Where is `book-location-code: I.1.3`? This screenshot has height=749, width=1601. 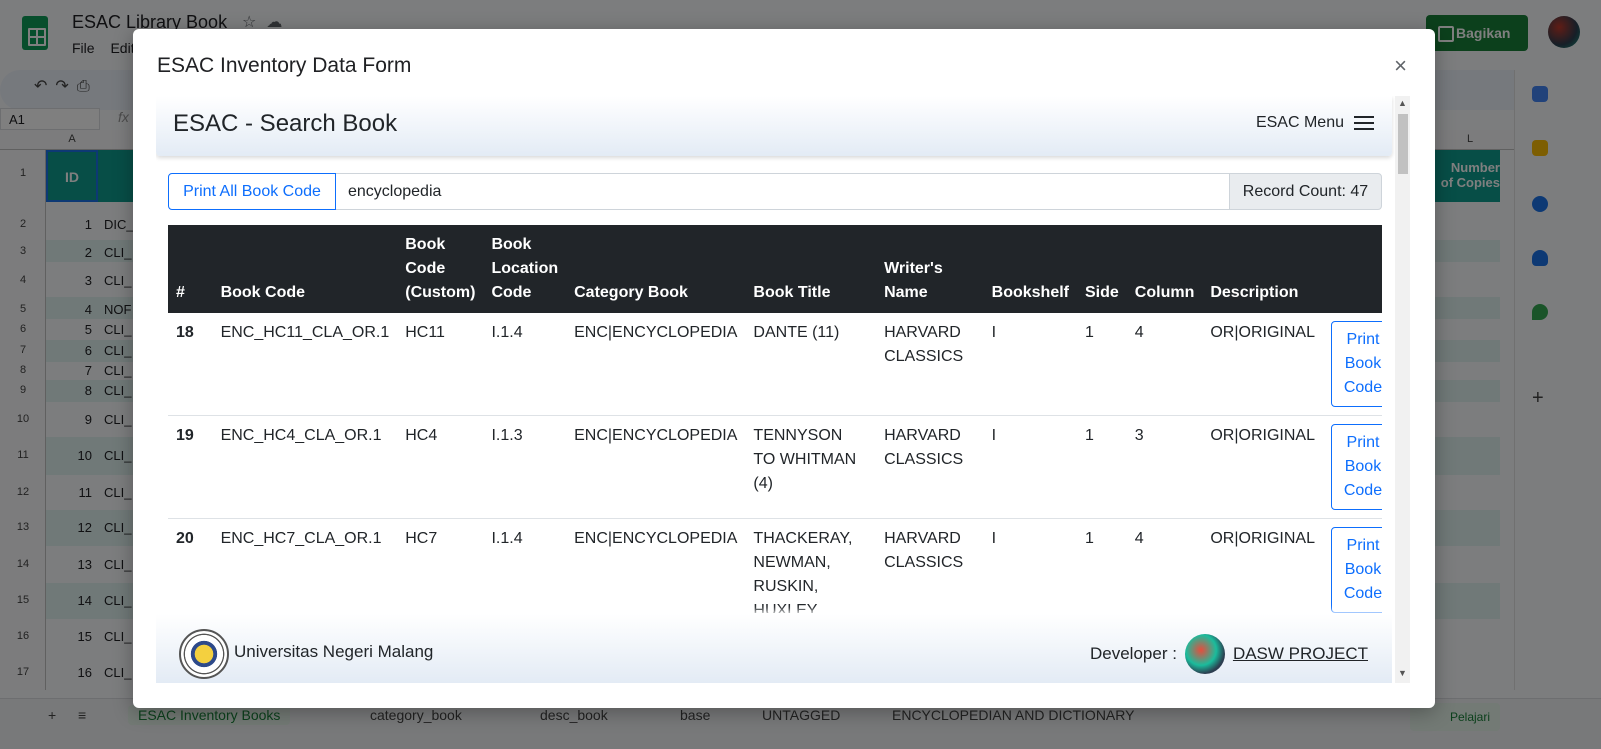 book-location-code: I.1.3 is located at coordinates (525, 467).